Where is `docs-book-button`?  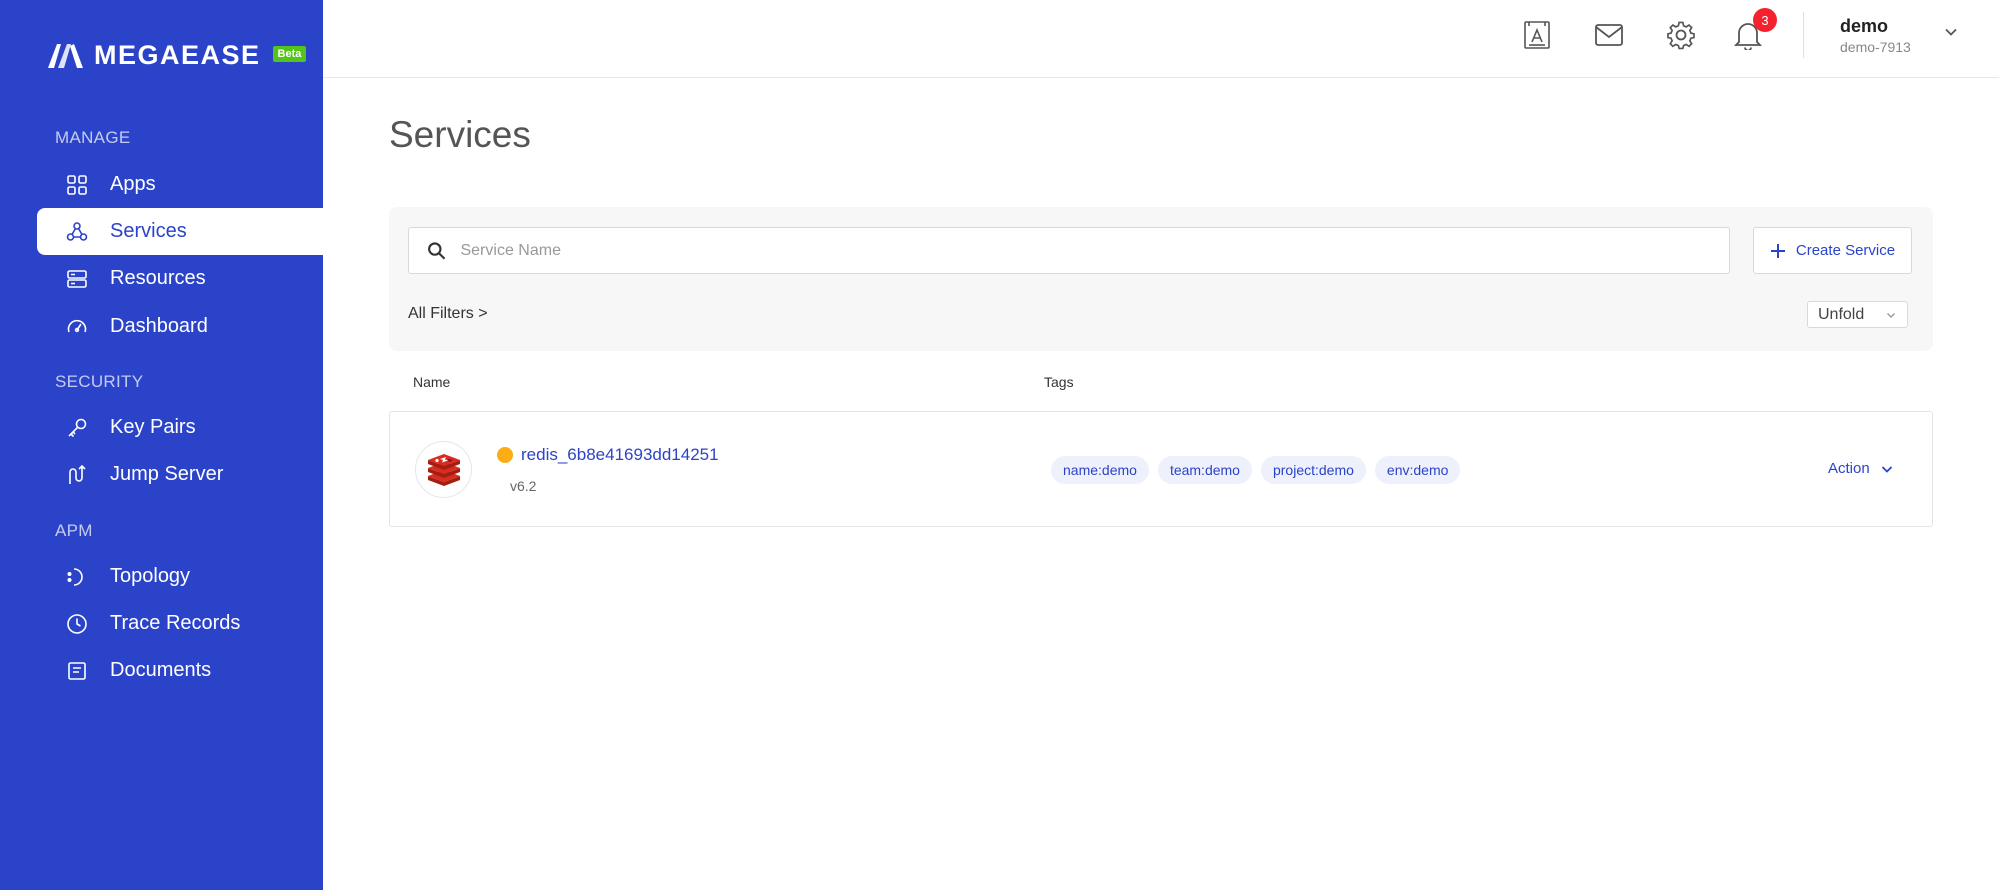
docs-book-button is located at coordinates (1537, 35).